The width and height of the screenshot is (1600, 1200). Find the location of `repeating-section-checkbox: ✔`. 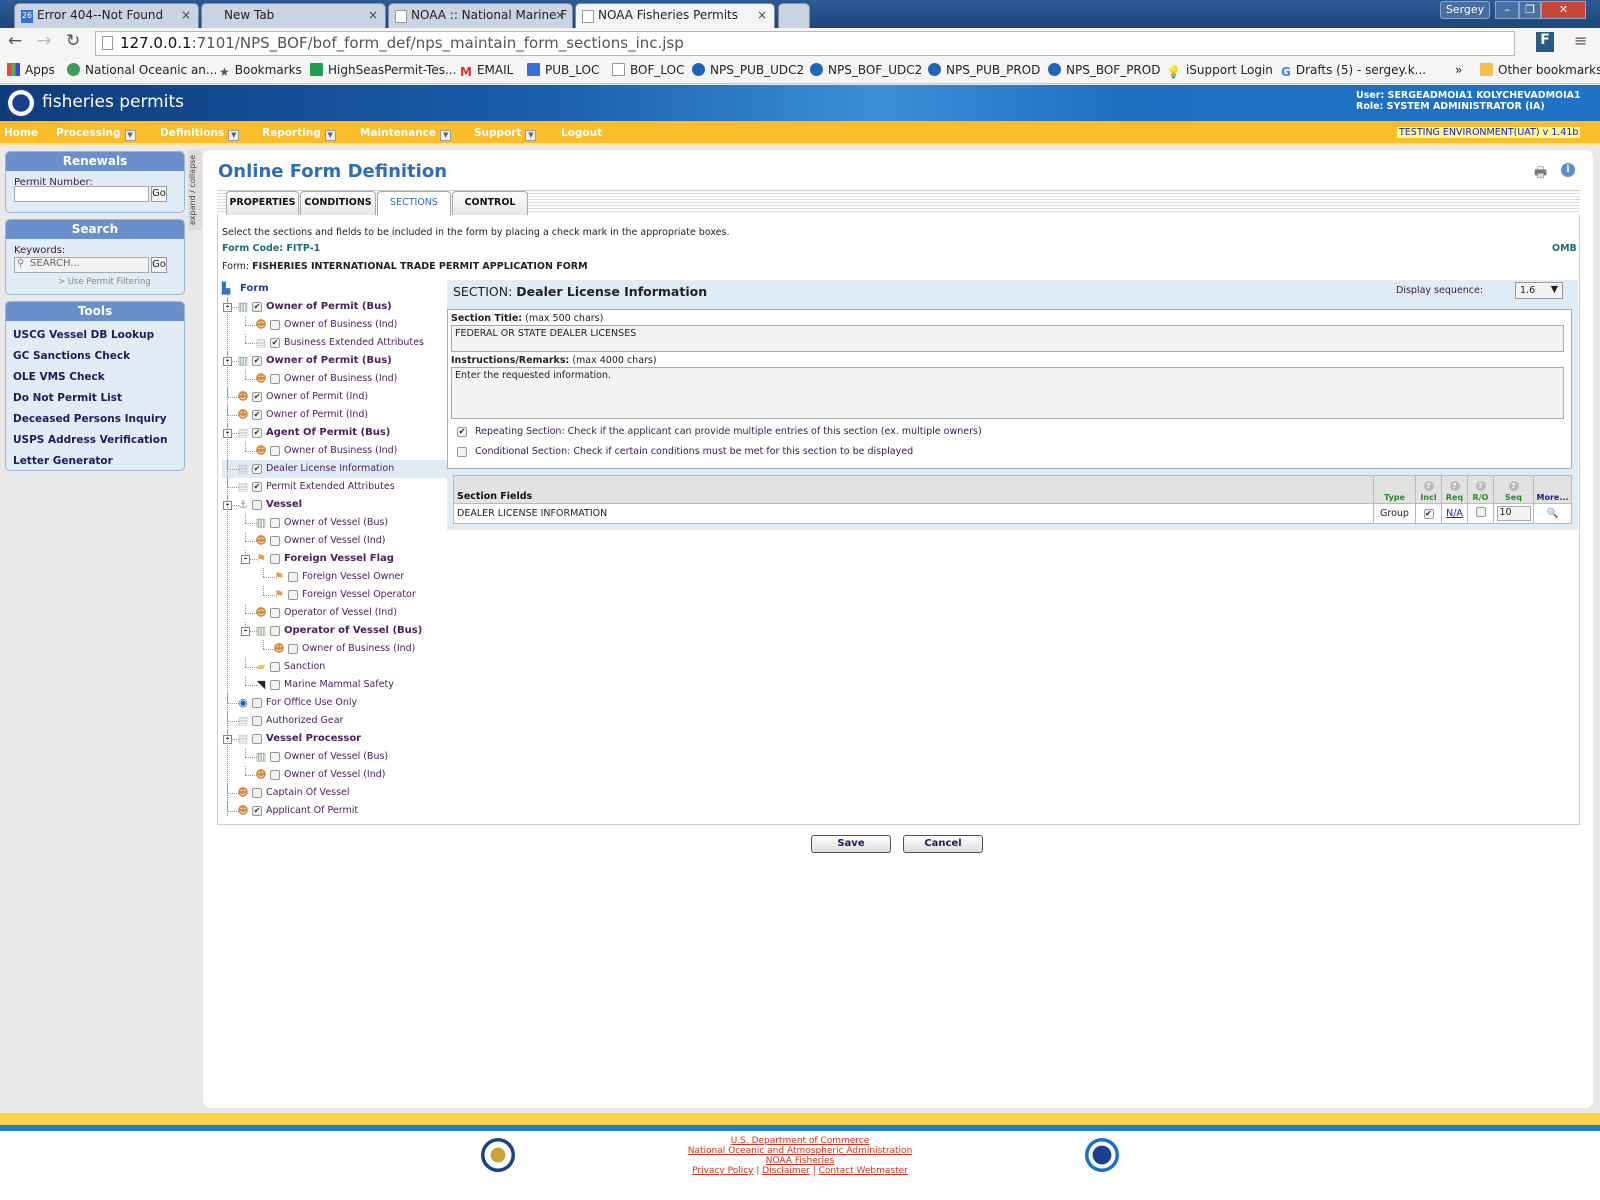

repeating-section-checkbox: ✔ is located at coordinates (462, 432).